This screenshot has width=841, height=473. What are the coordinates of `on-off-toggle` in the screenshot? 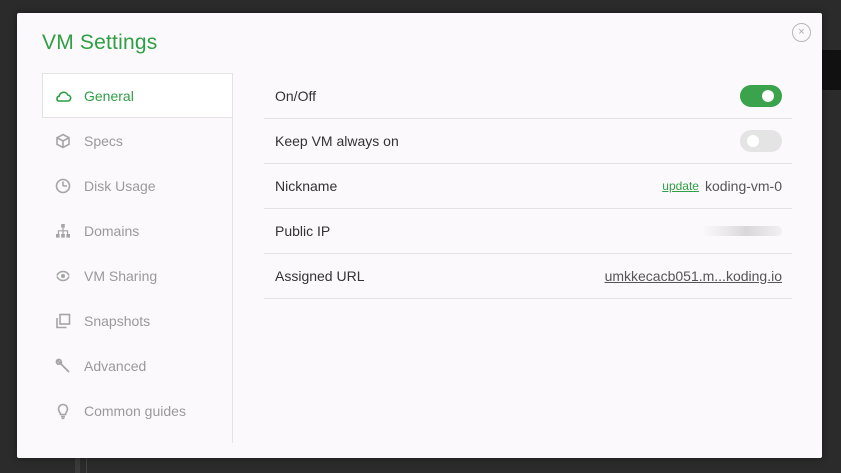 It's located at (761, 96).